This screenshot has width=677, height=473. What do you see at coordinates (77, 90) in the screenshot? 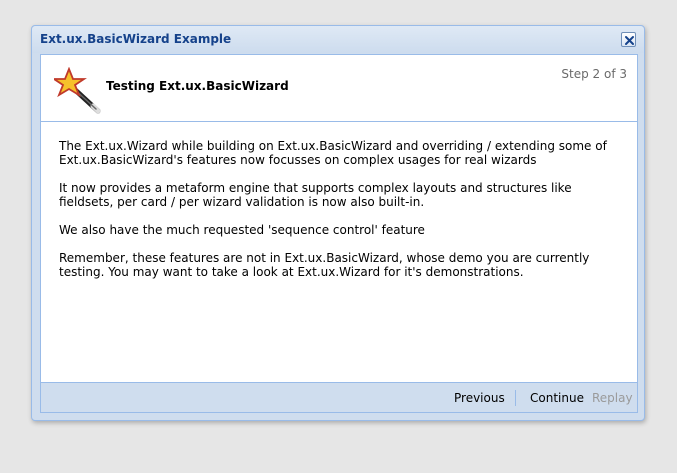
I see `magic-wand-icon` at bounding box center [77, 90].